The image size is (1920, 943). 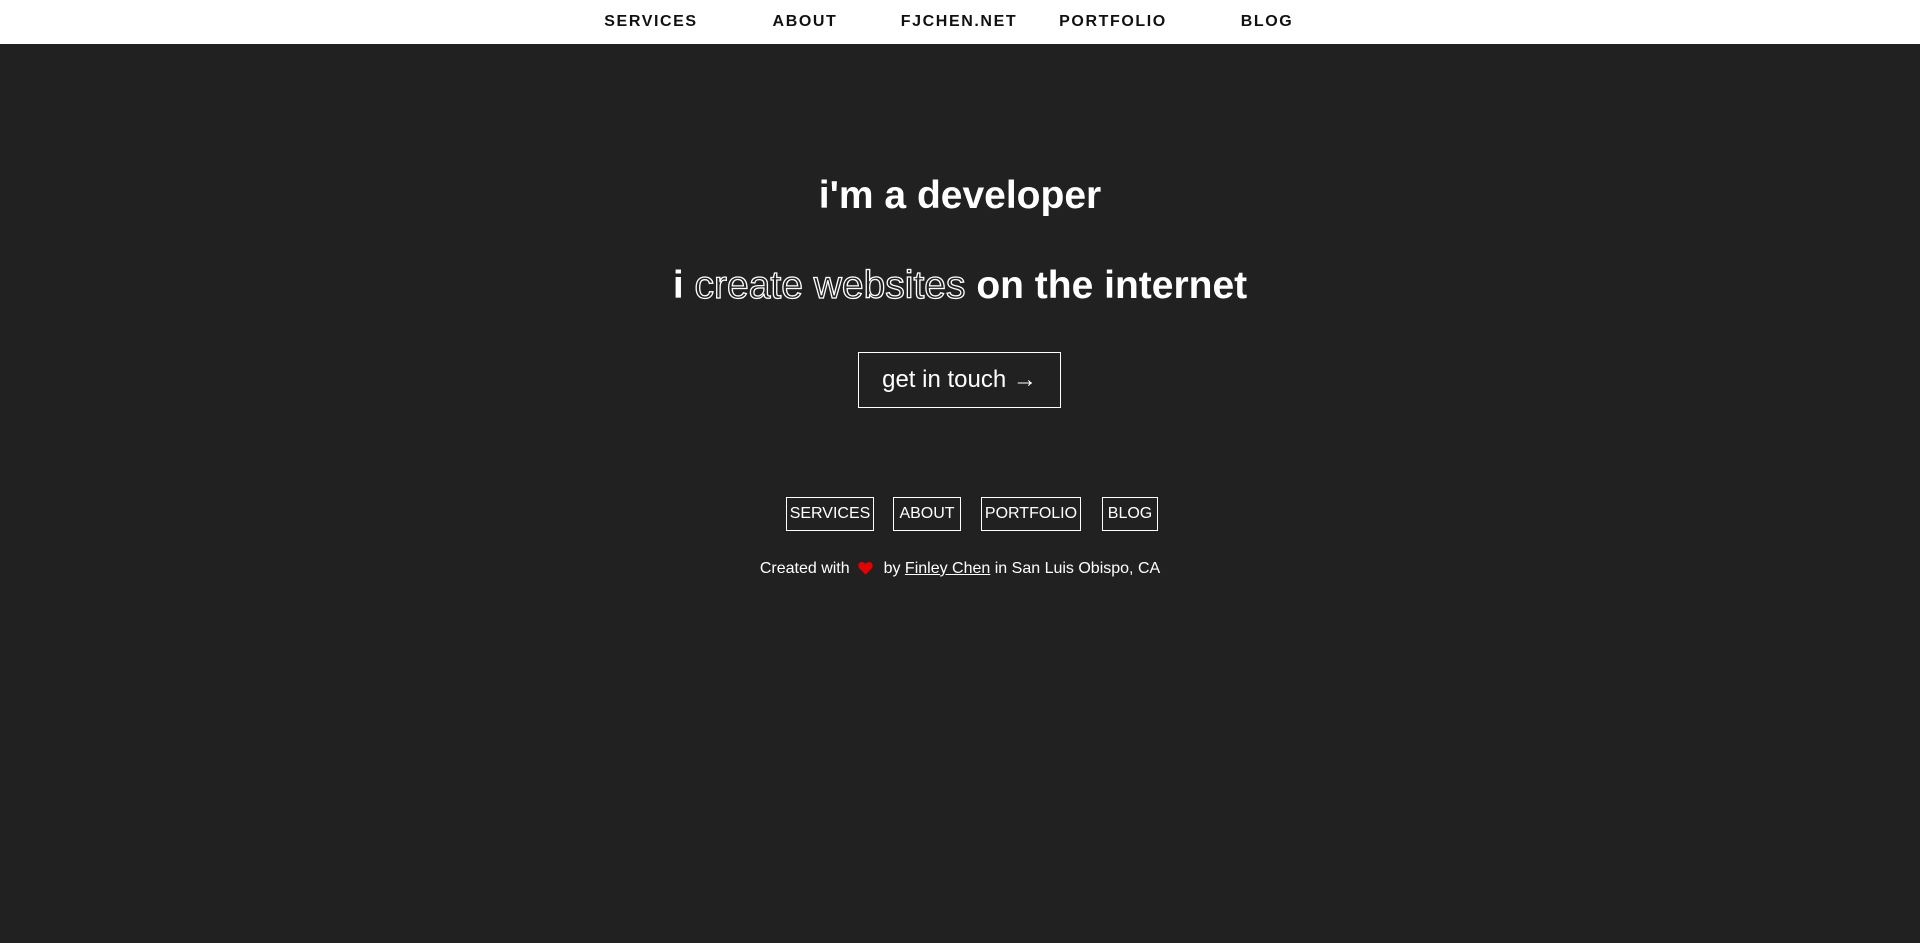 I want to click on hero-subheading: i create websites on the internet, so click(x=960, y=286).